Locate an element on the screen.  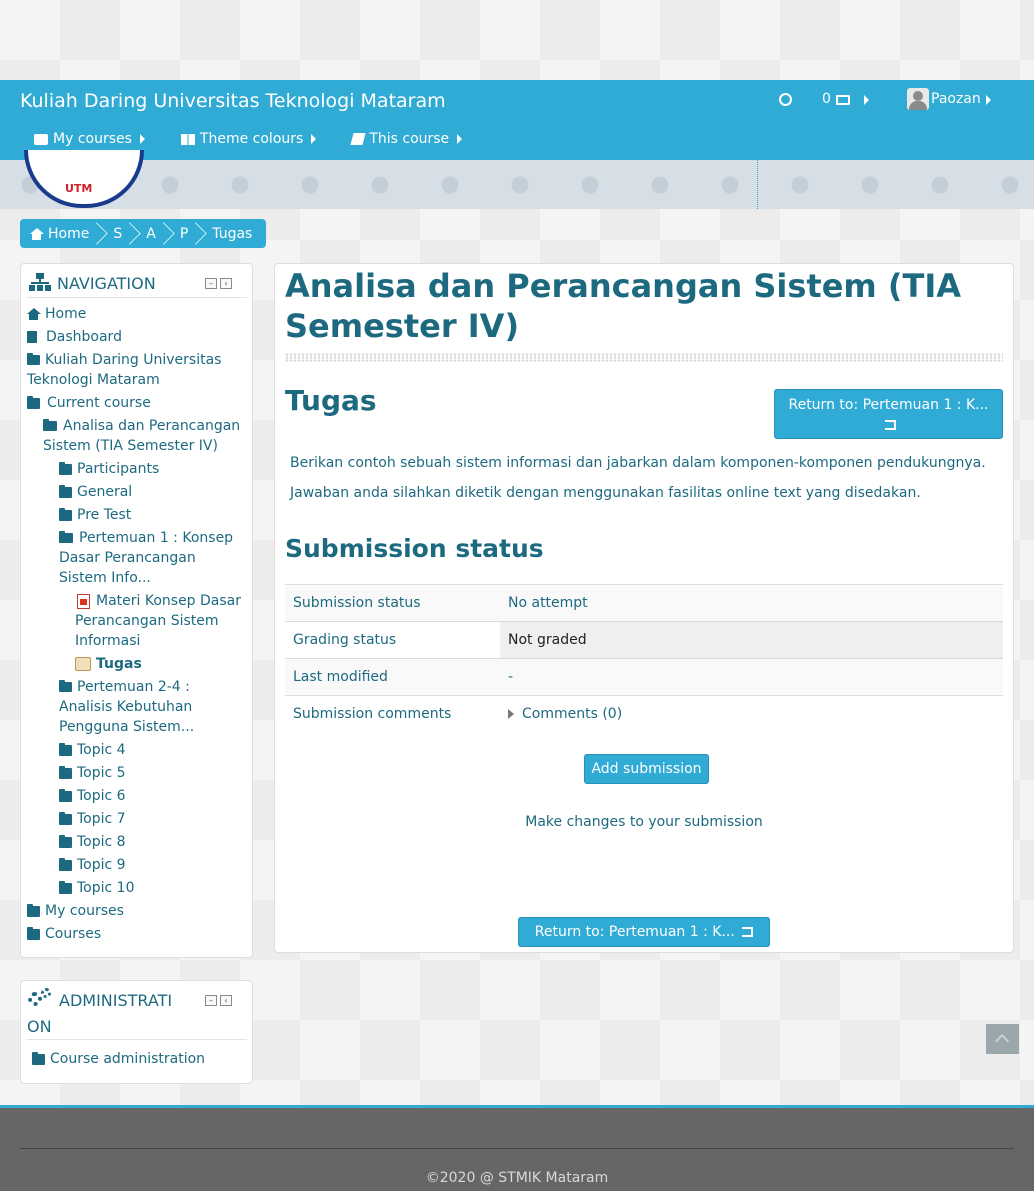
breadcrumb-a: A is located at coordinates (153, 233).